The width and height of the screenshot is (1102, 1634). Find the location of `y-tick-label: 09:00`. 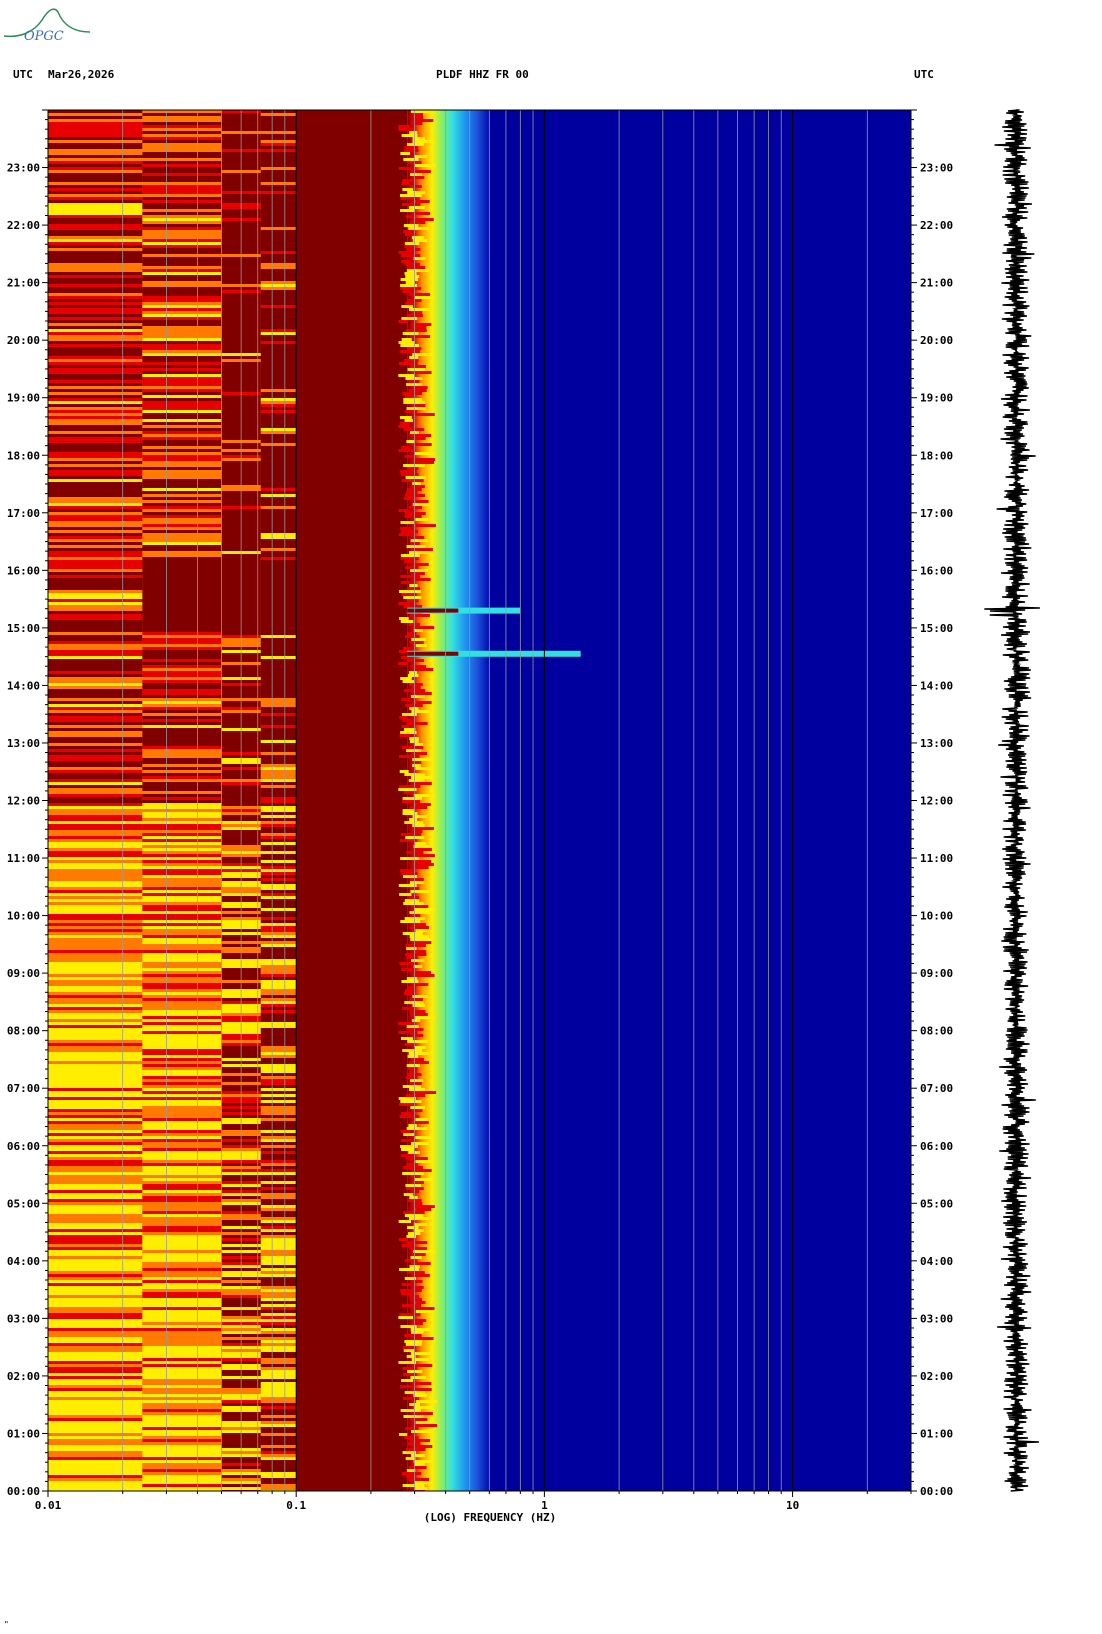

y-tick-label: 09:00 is located at coordinates (936, 973).